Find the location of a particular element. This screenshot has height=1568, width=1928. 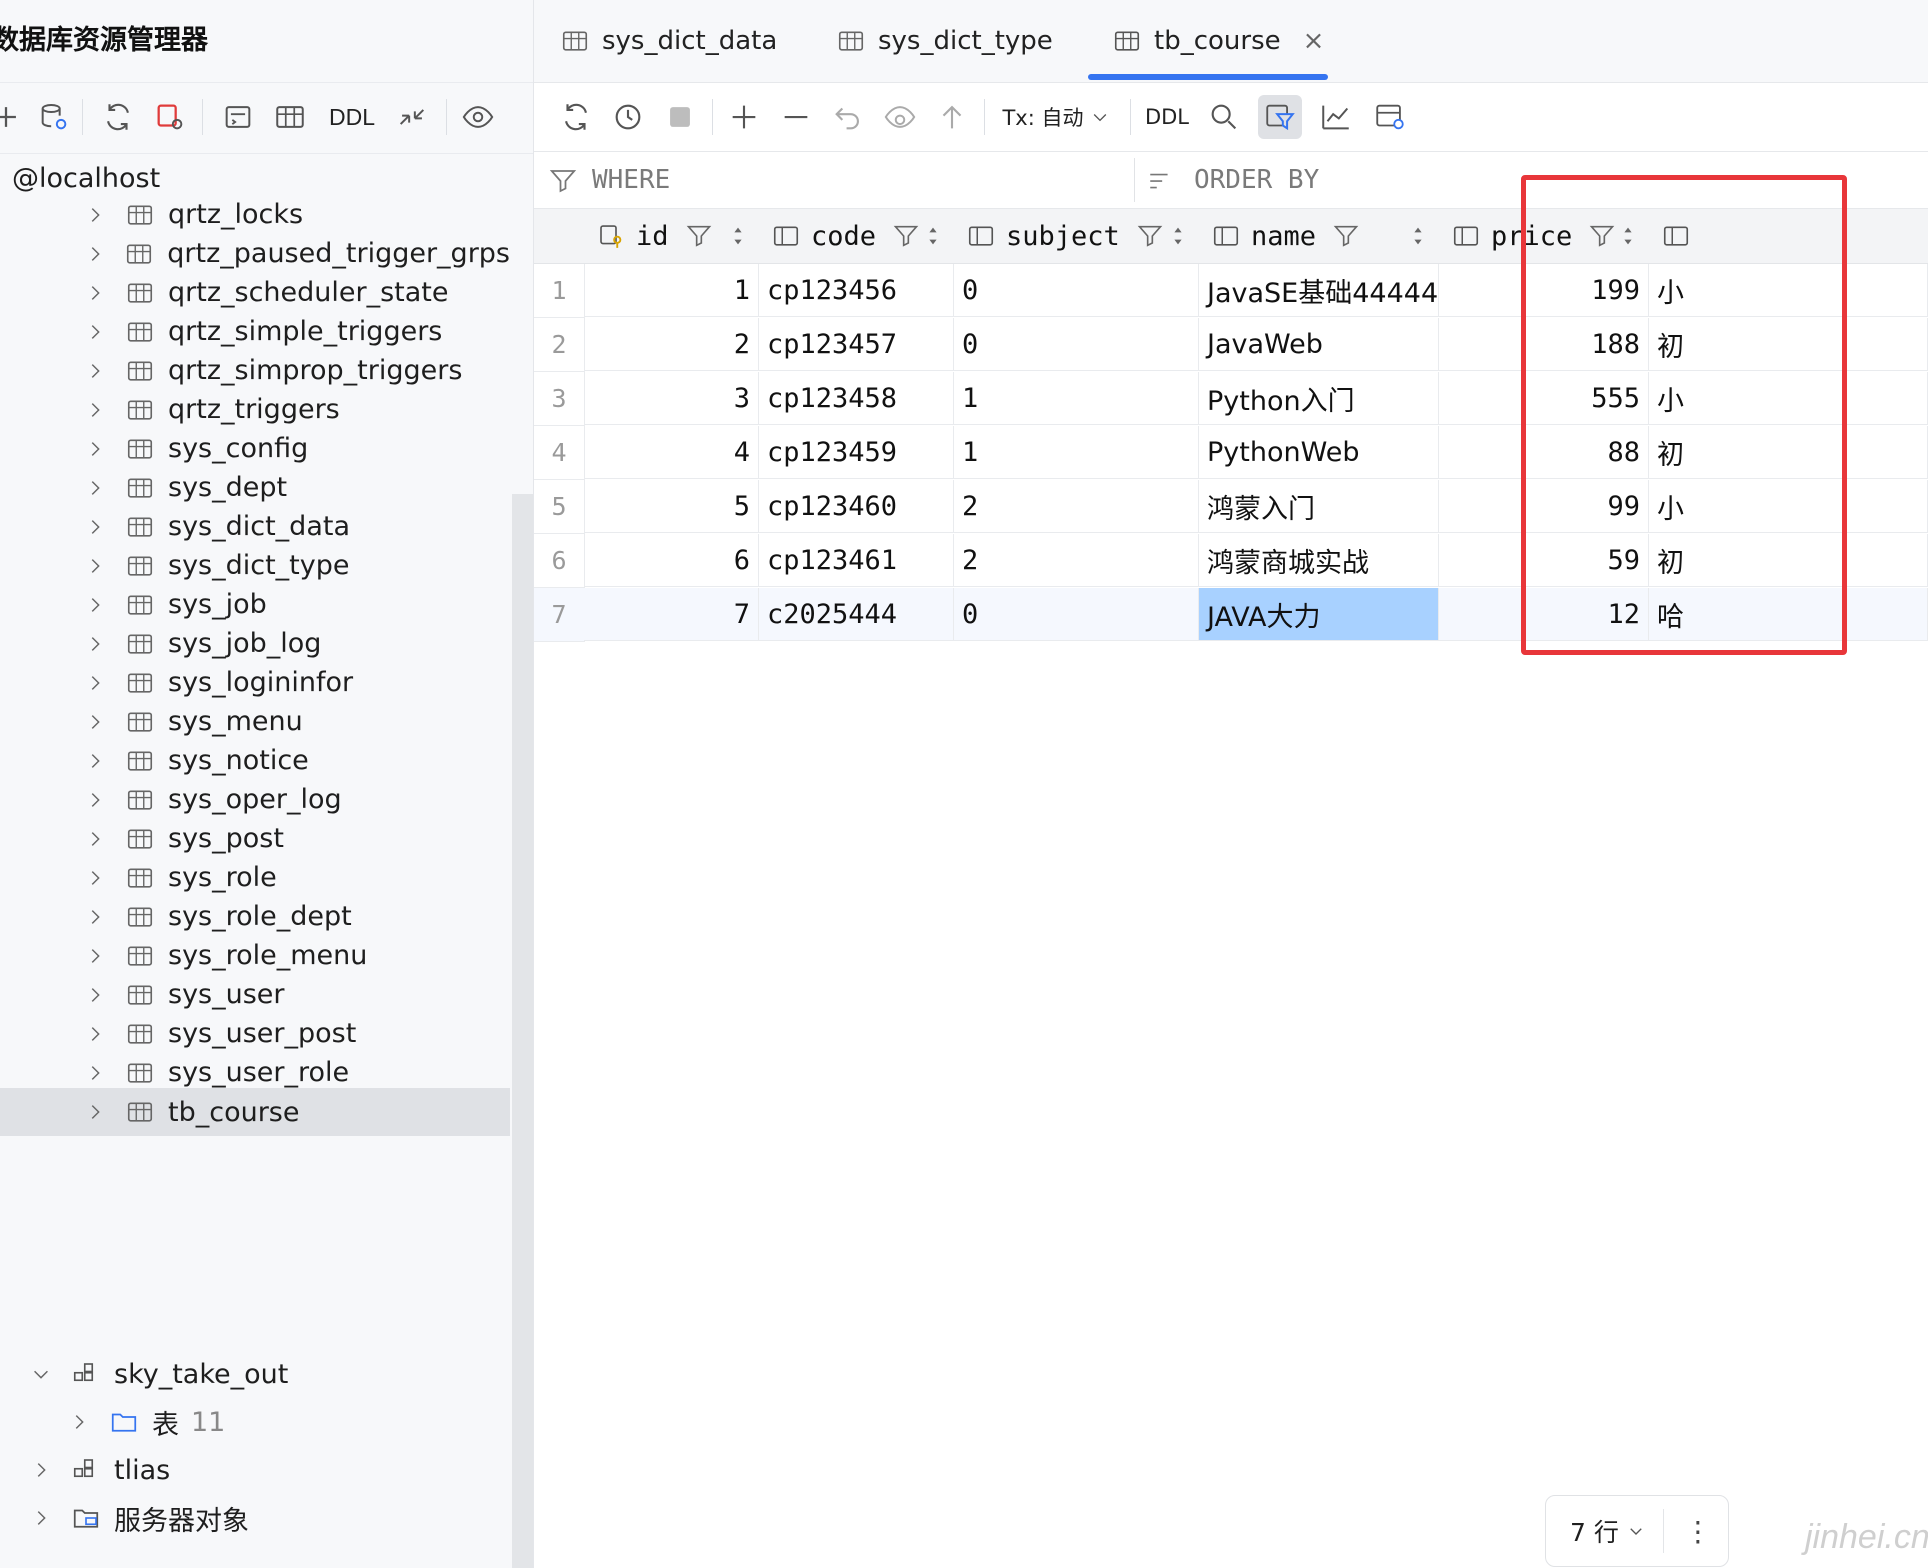

chevron-down-icon is located at coordinates (41, 1374).